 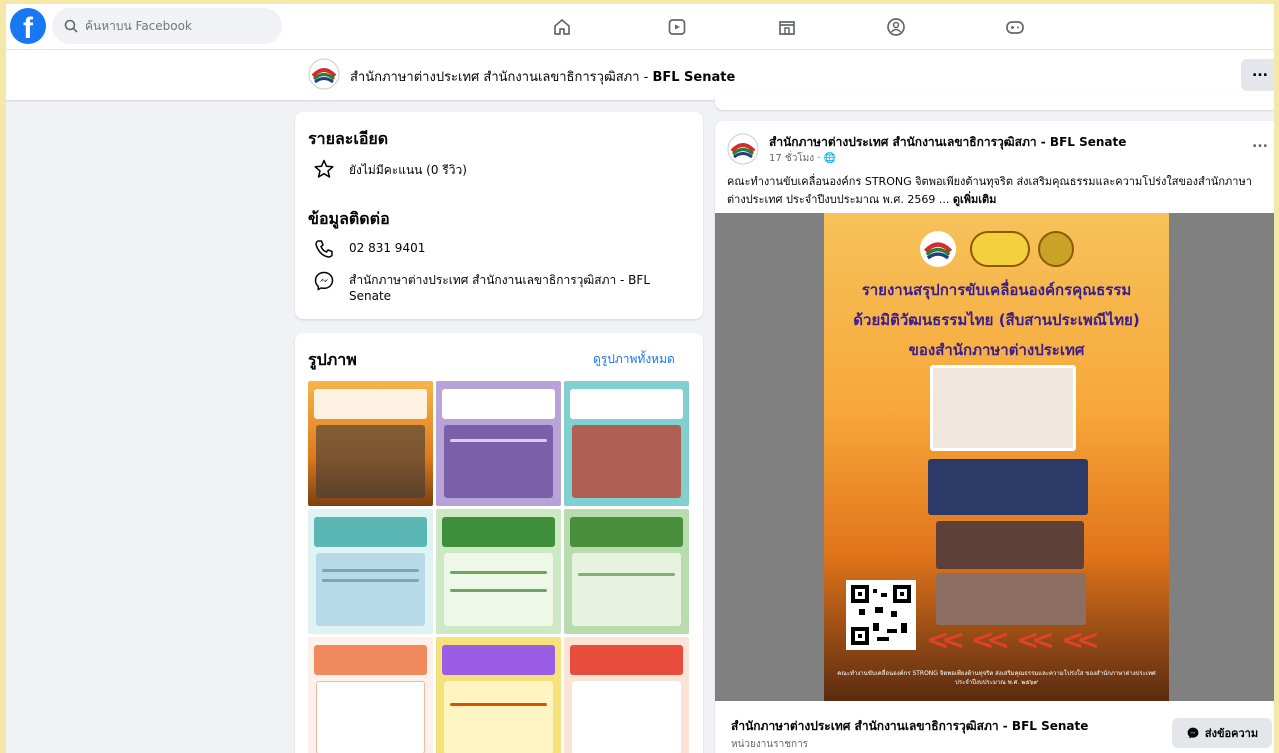 I want to click on poster-title-line-1: รายงานสรุปการขับเคลื่อนองค์กรคุณธรรม, so click(x=996, y=290).